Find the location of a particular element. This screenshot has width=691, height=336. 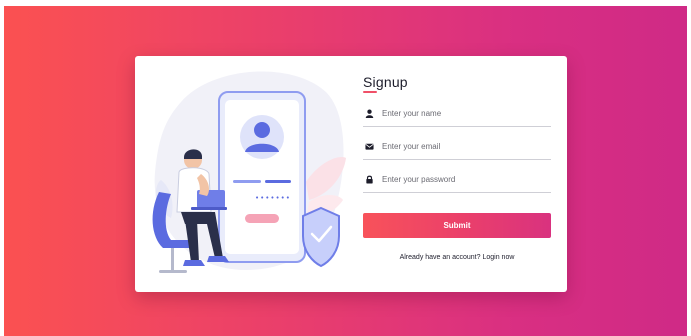

login-prompt-line: Already have an account? Login now is located at coordinates (457, 257).